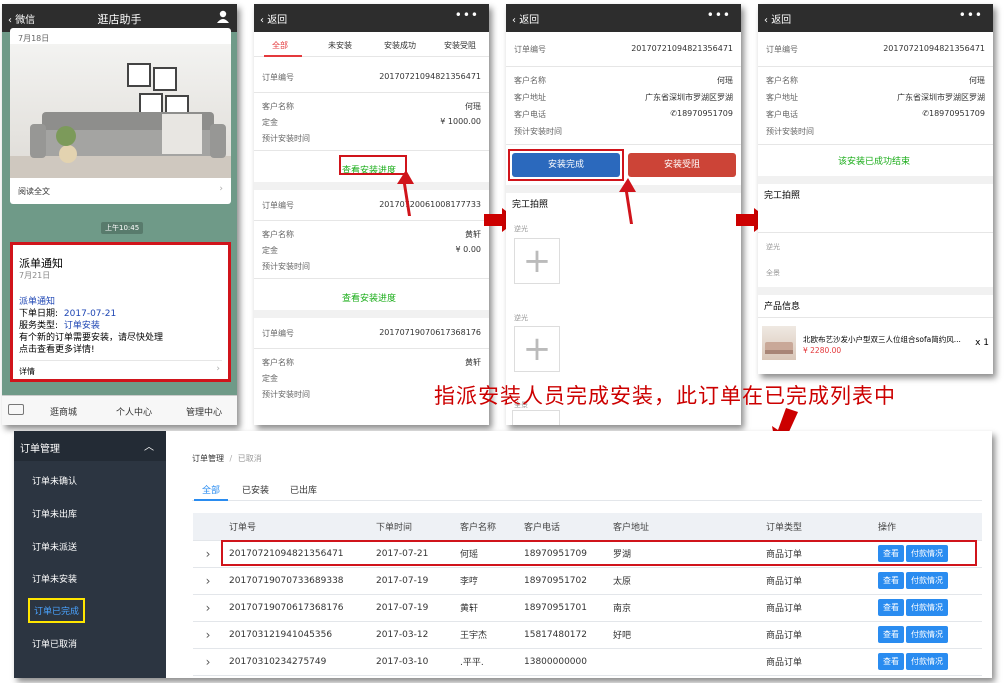 The width and height of the screenshot is (1006, 683). I want to click on view-progress-button: 查看安装进度, so click(369, 297).